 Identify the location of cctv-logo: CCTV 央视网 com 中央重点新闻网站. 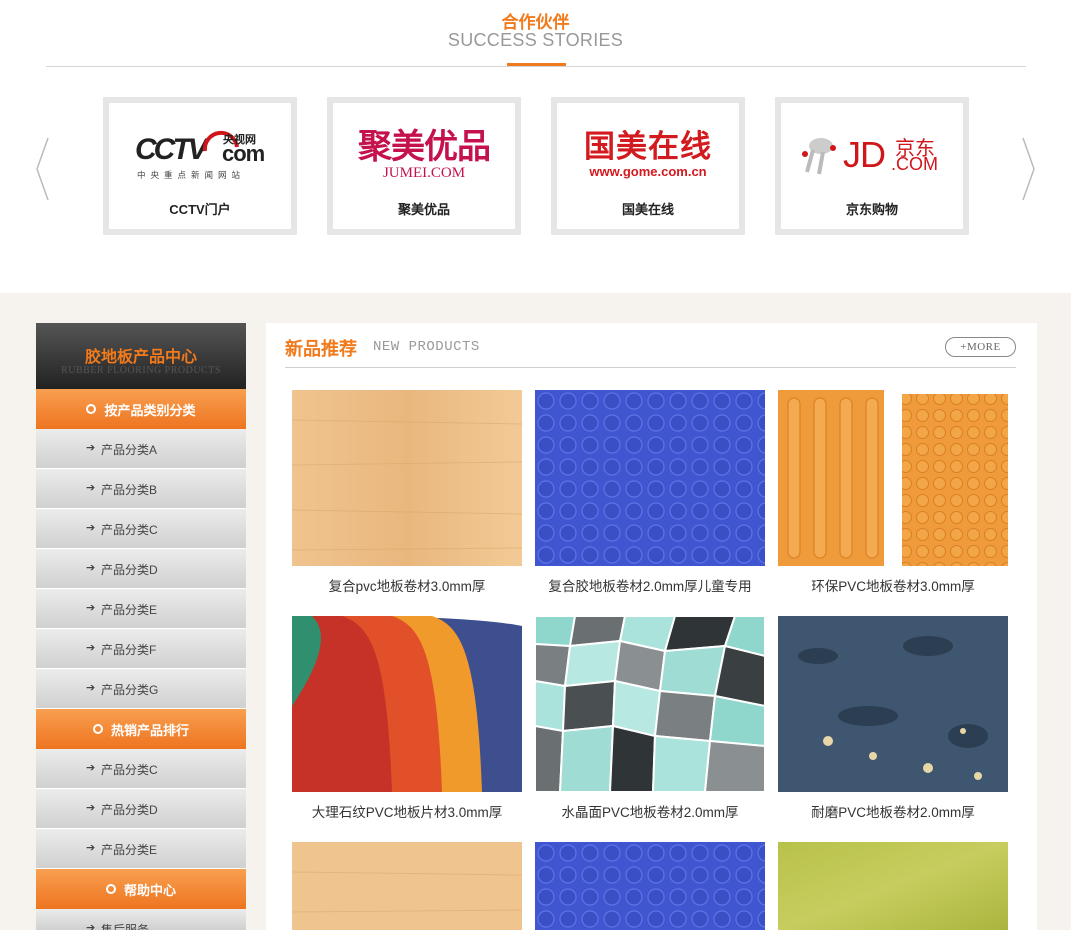
(200, 155).